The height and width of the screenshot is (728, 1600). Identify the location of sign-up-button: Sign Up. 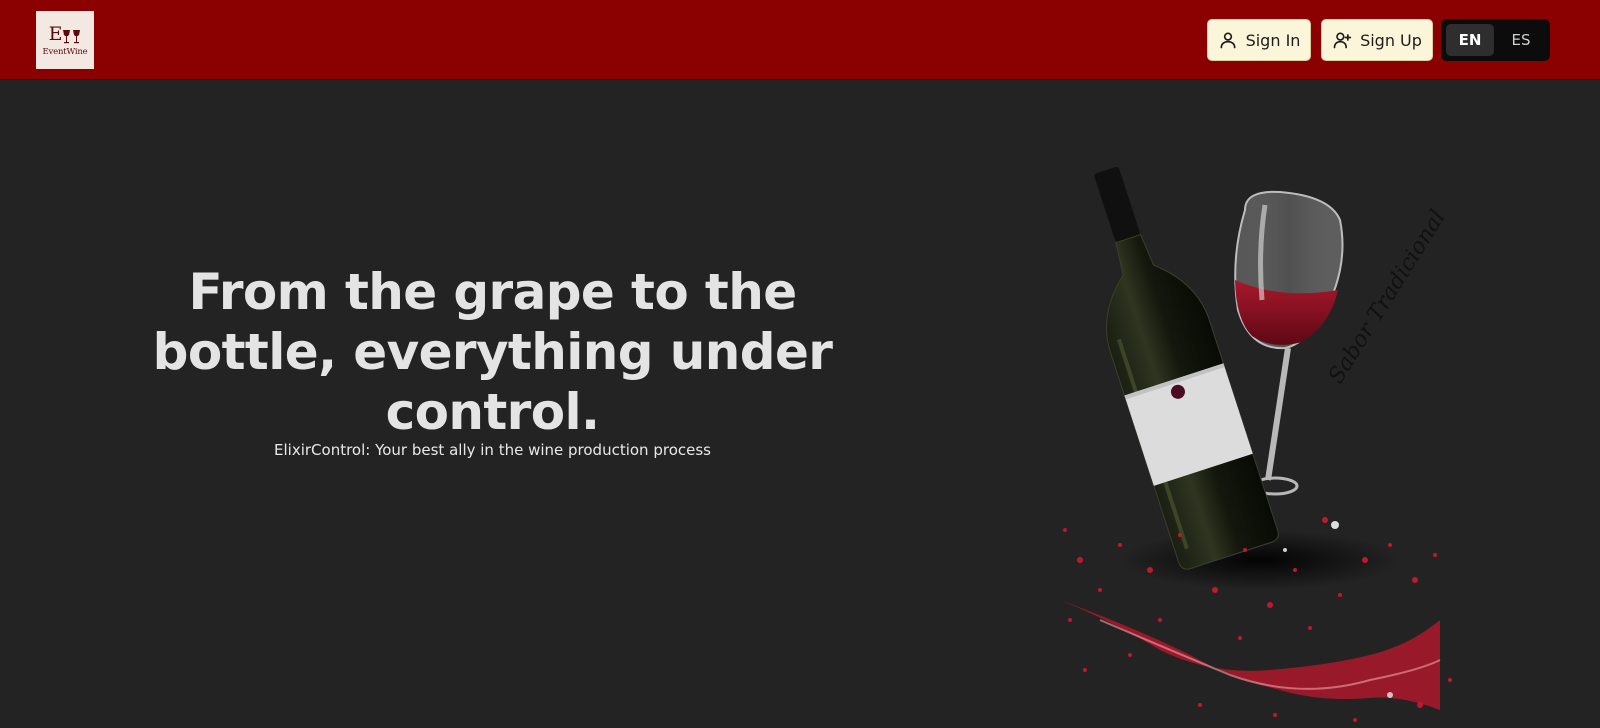
(1377, 40).